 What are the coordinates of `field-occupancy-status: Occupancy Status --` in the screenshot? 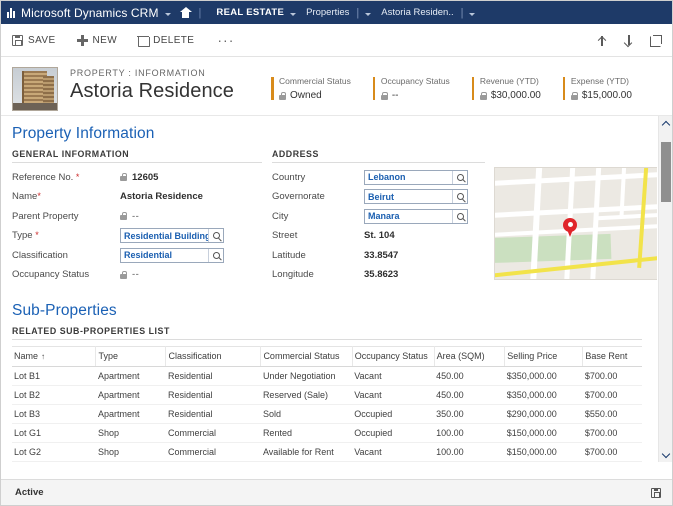 It's located at (137, 275).